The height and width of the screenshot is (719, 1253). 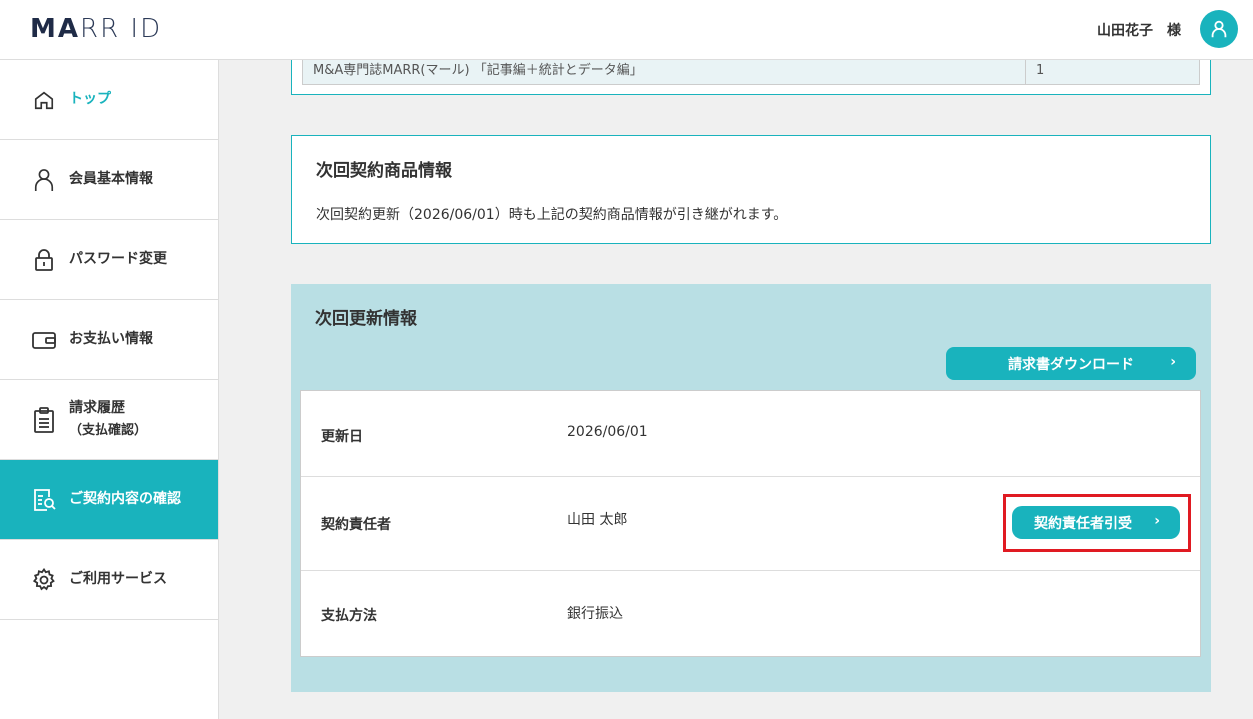 I want to click on table-row: 契約責任者 山田 太郎 契約責任者引受 ›, so click(x=750, y=524).